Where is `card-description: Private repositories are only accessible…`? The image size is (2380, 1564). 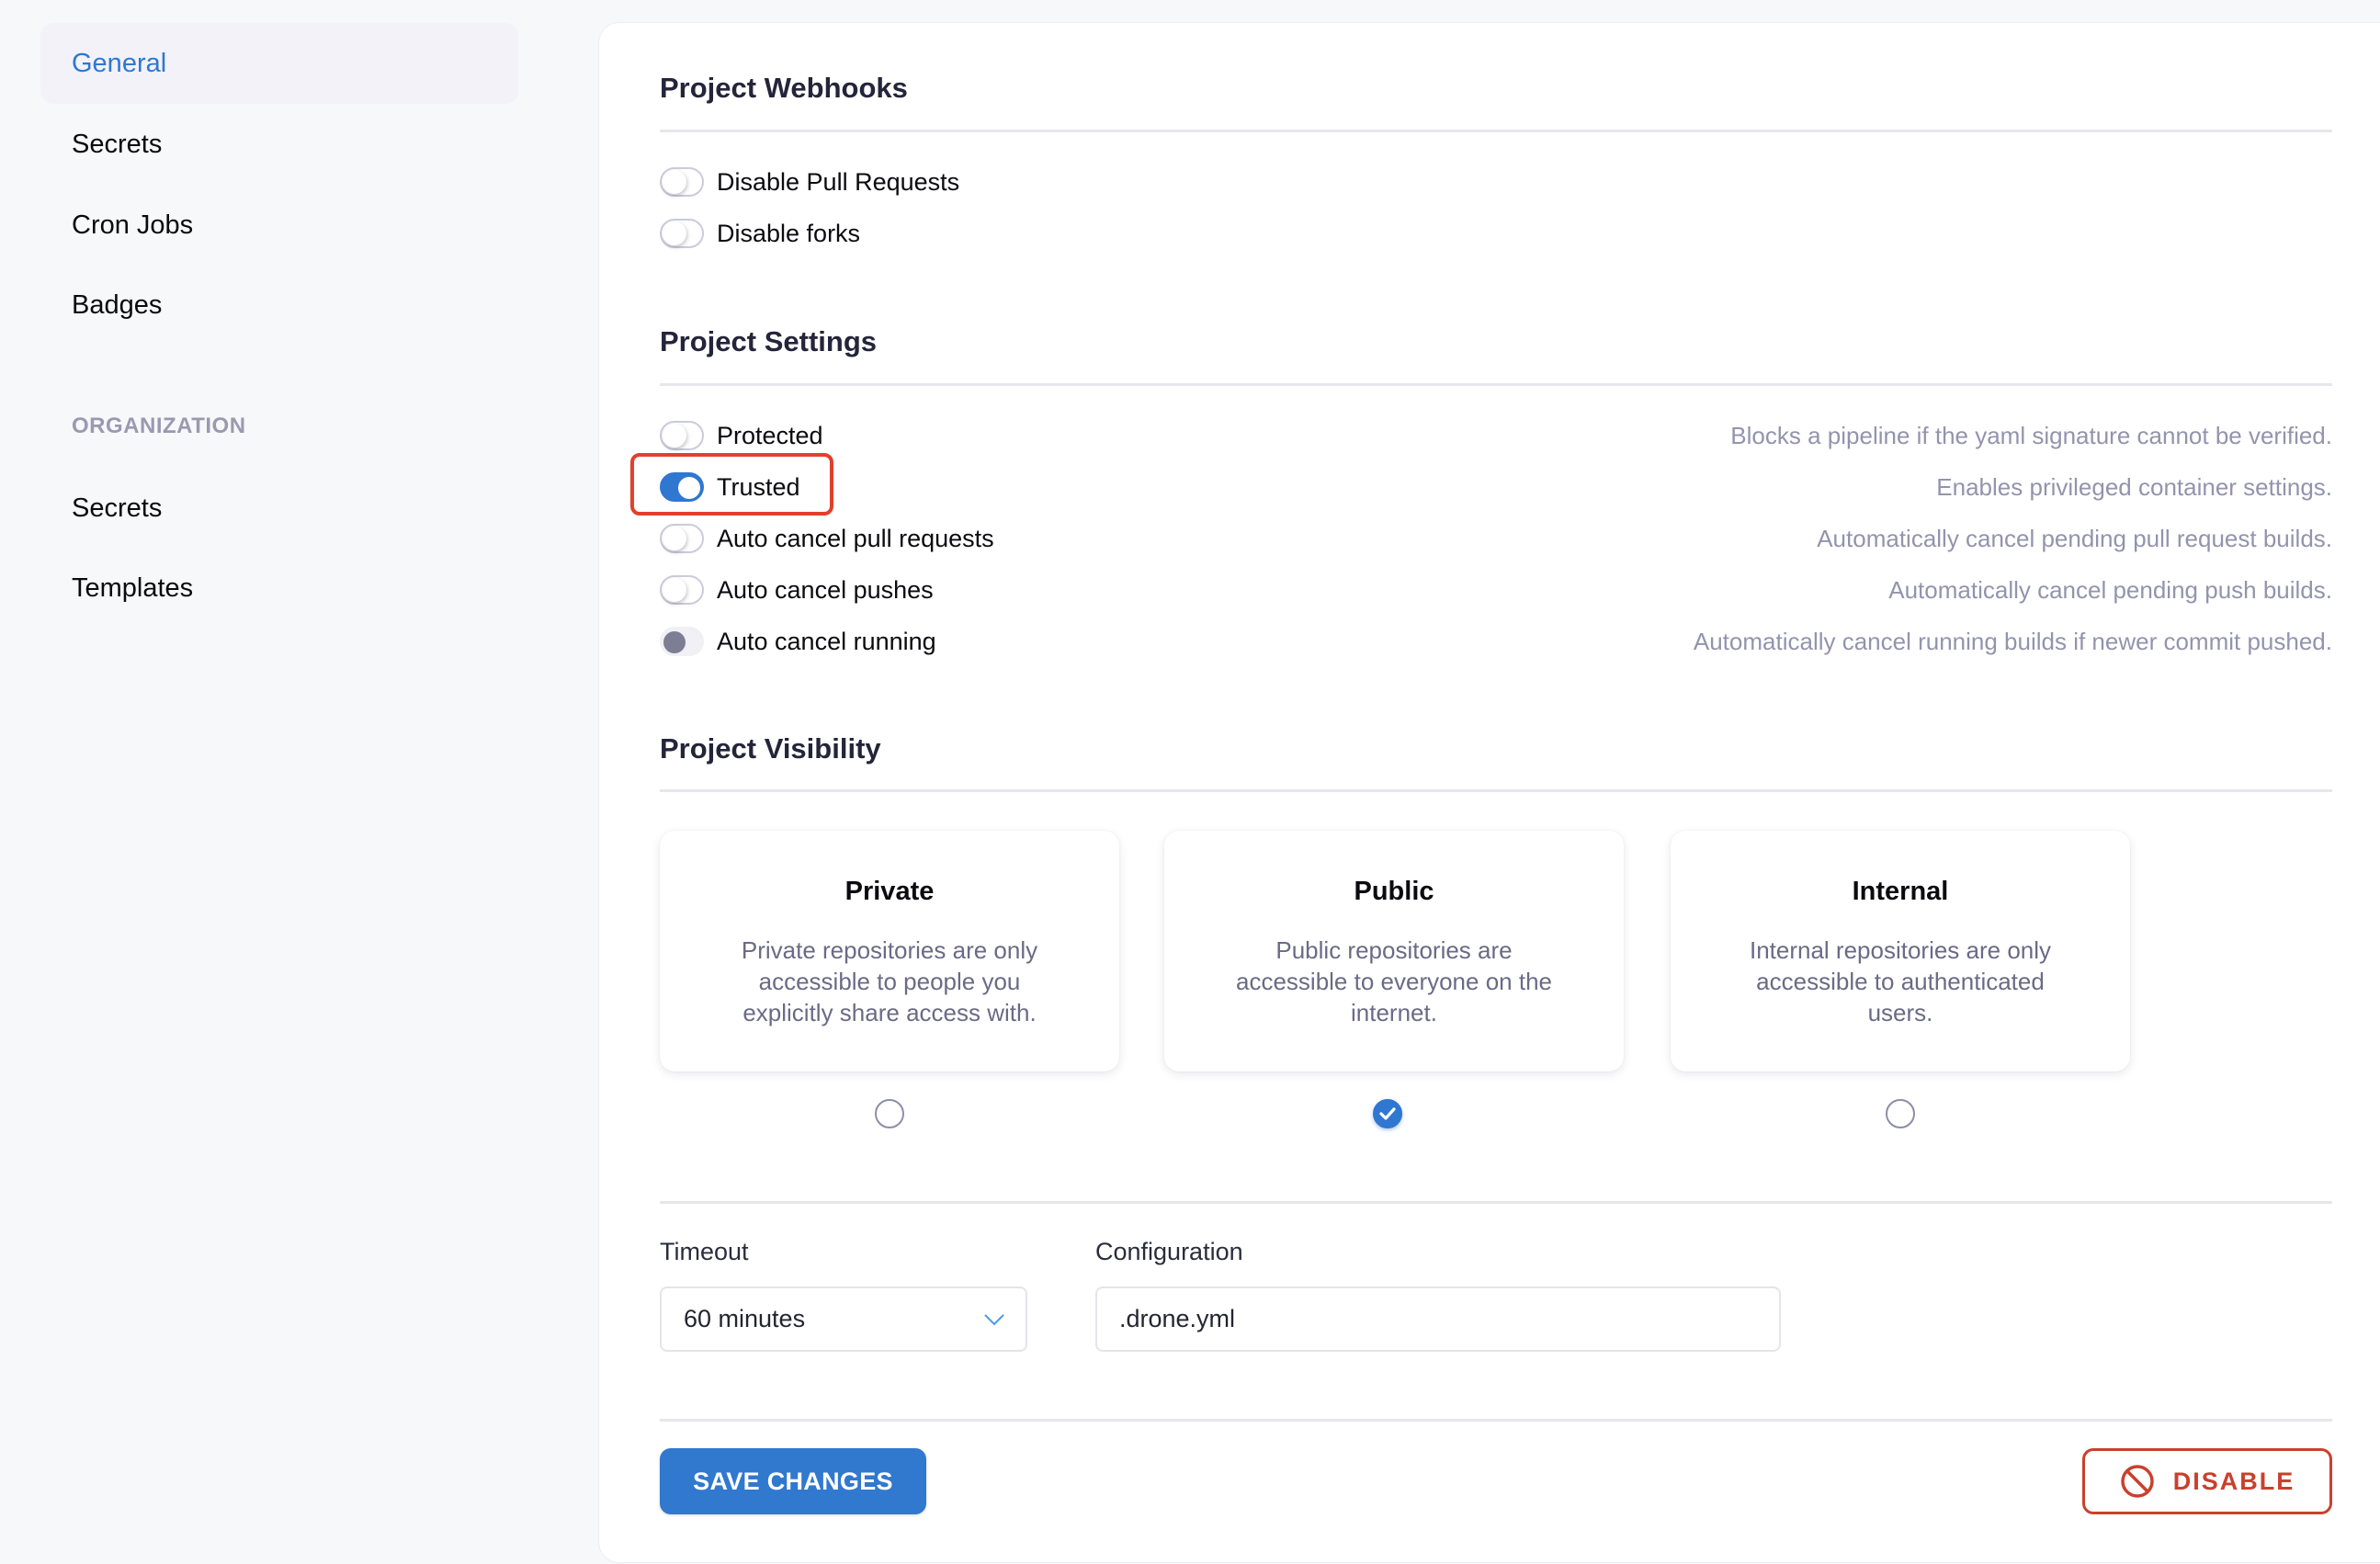 card-description: Private repositories are only accessible… is located at coordinates (889, 981).